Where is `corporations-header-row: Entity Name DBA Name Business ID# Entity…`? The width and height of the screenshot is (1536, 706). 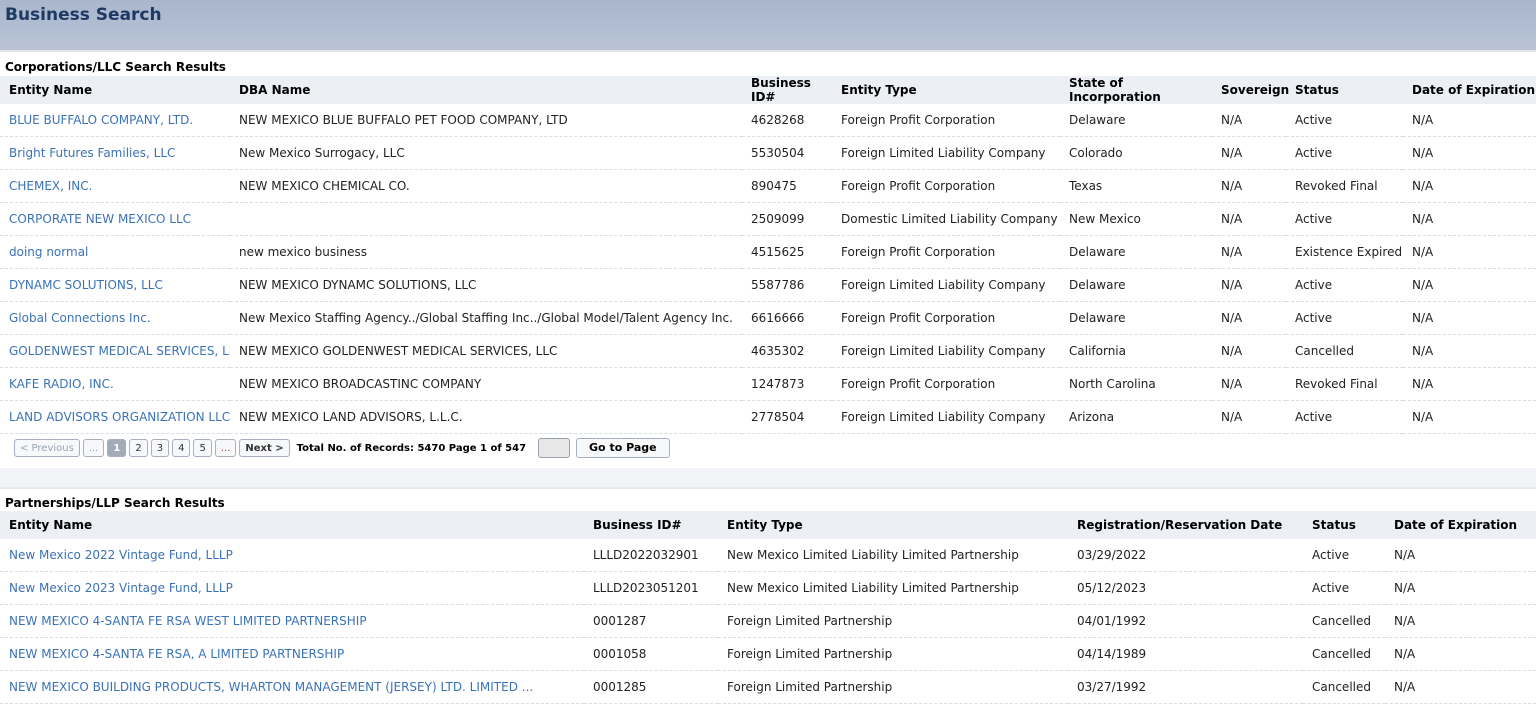
corporations-header-row: Entity Name DBA Name Business ID# Entity… is located at coordinates (768, 90).